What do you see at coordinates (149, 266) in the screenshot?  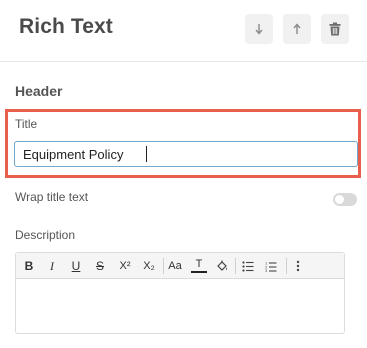 I see `subscript-button: X₂` at bounding box center [149, 266].